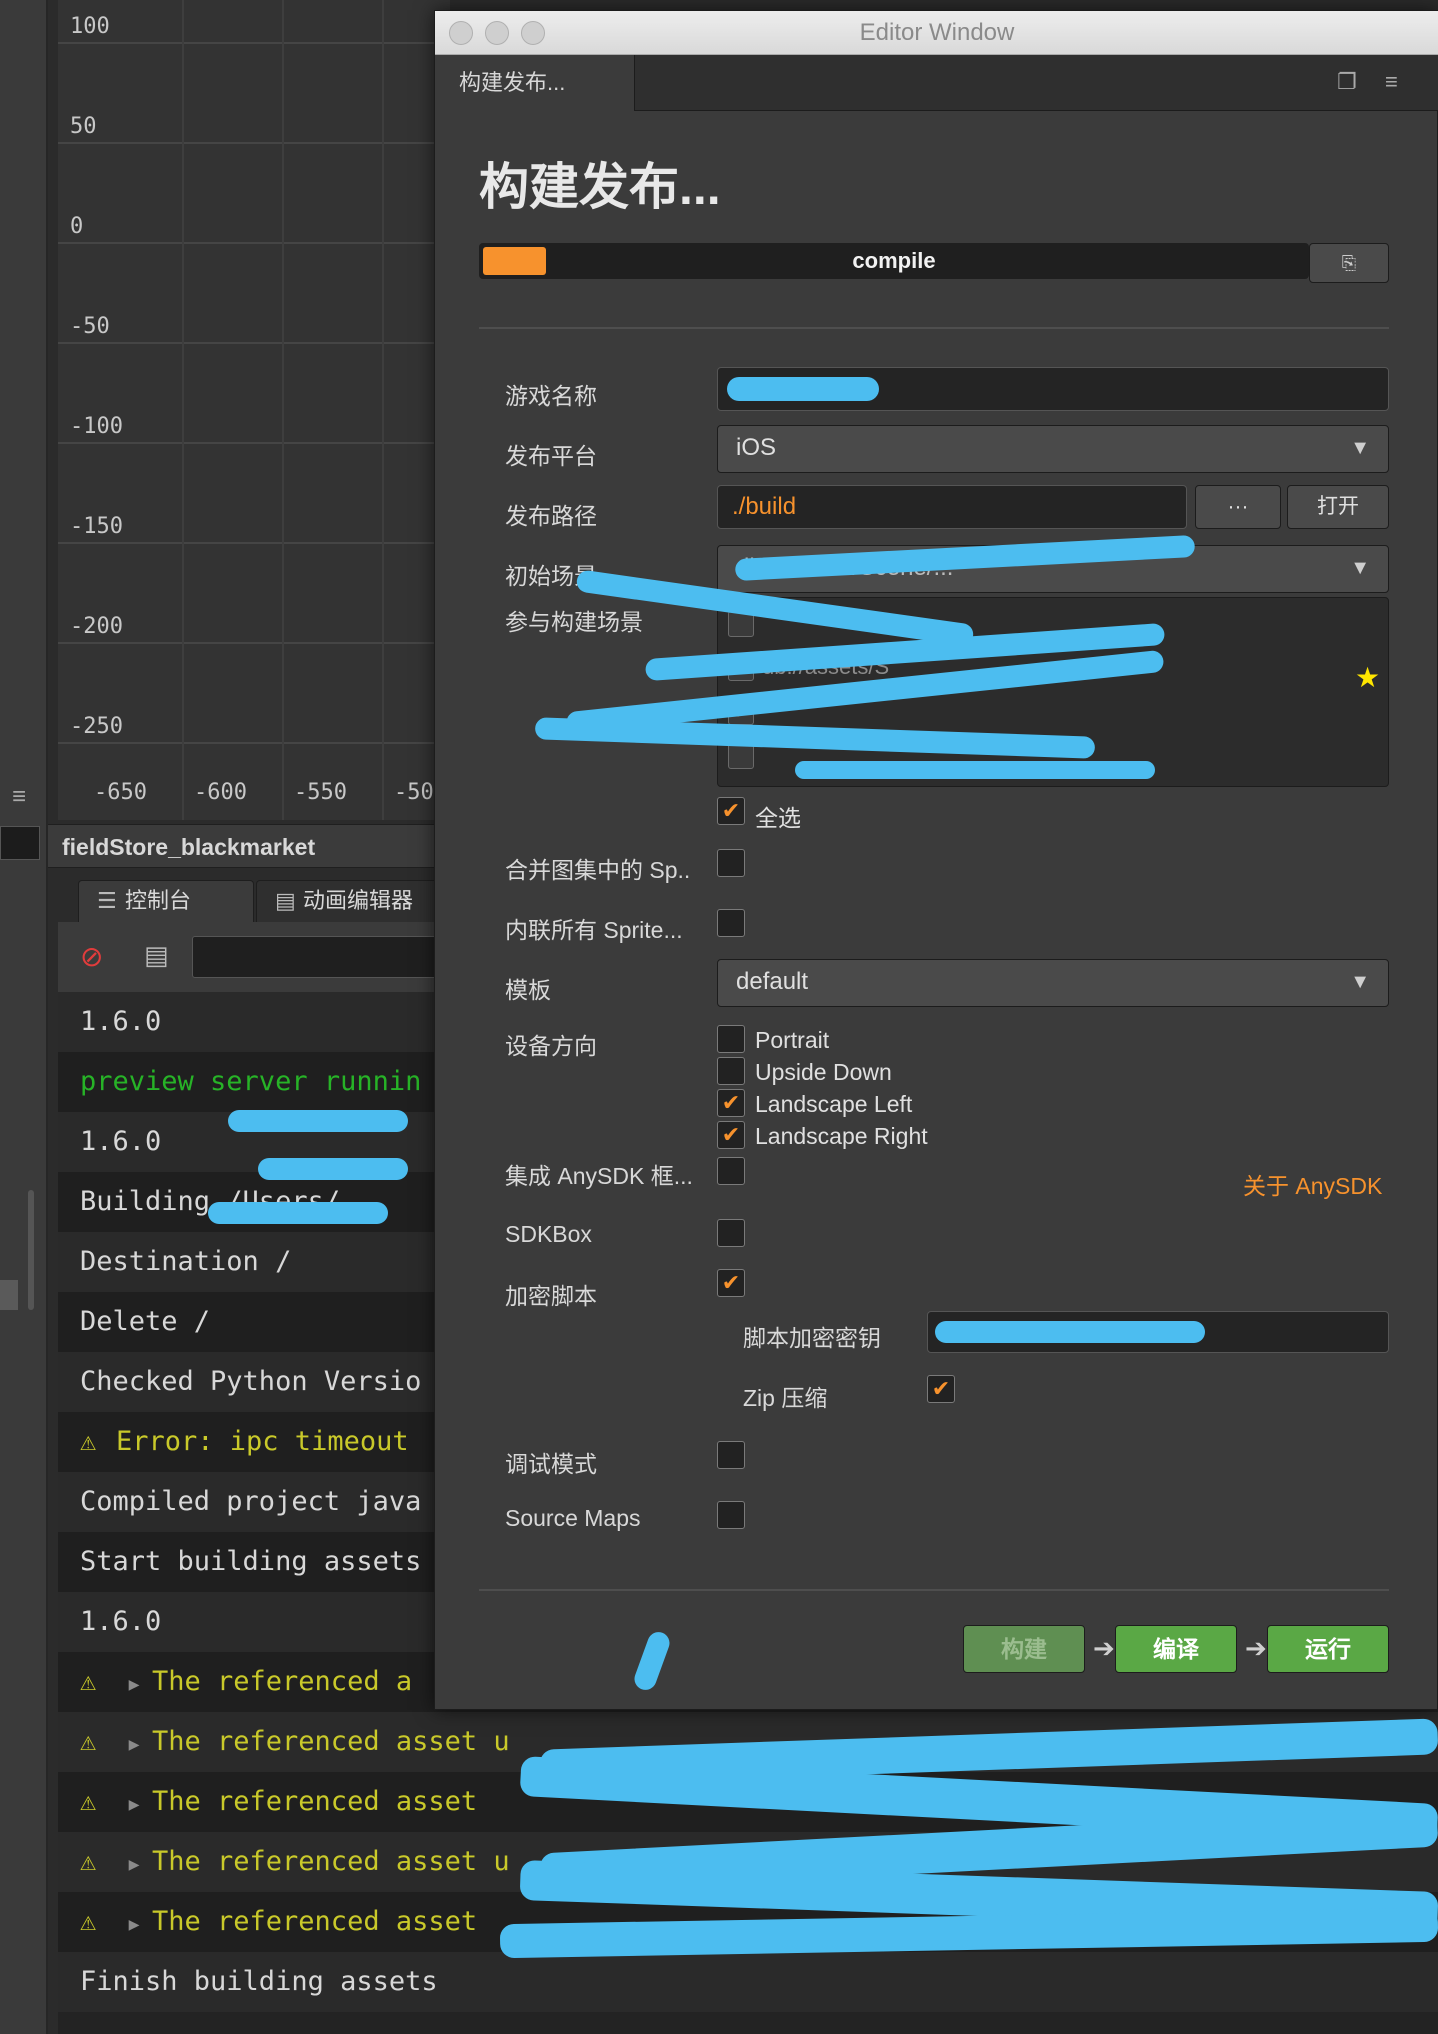 The image size is (1438, 2034). Describe the element at coordinates (1312, 1184) in the screenshot. I see `about-anysdk-link: 关于 AnySDK` at that location.